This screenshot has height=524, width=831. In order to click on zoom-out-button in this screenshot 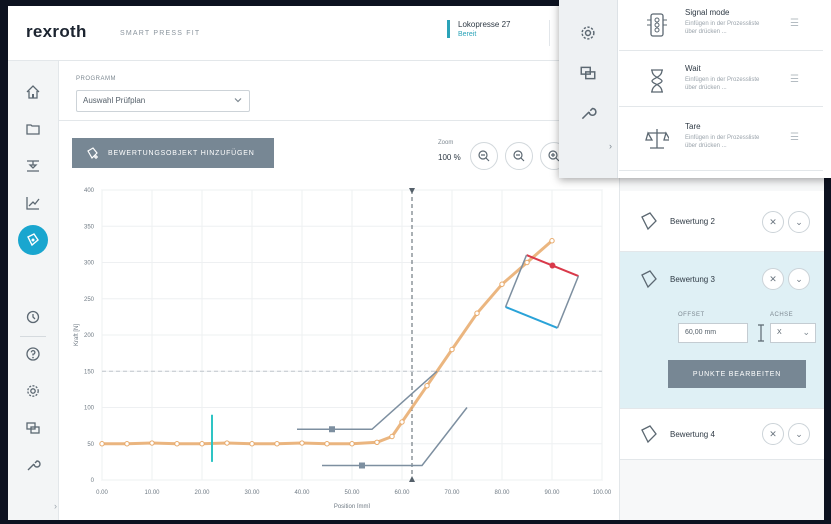, I will do `click(484, 156)`.